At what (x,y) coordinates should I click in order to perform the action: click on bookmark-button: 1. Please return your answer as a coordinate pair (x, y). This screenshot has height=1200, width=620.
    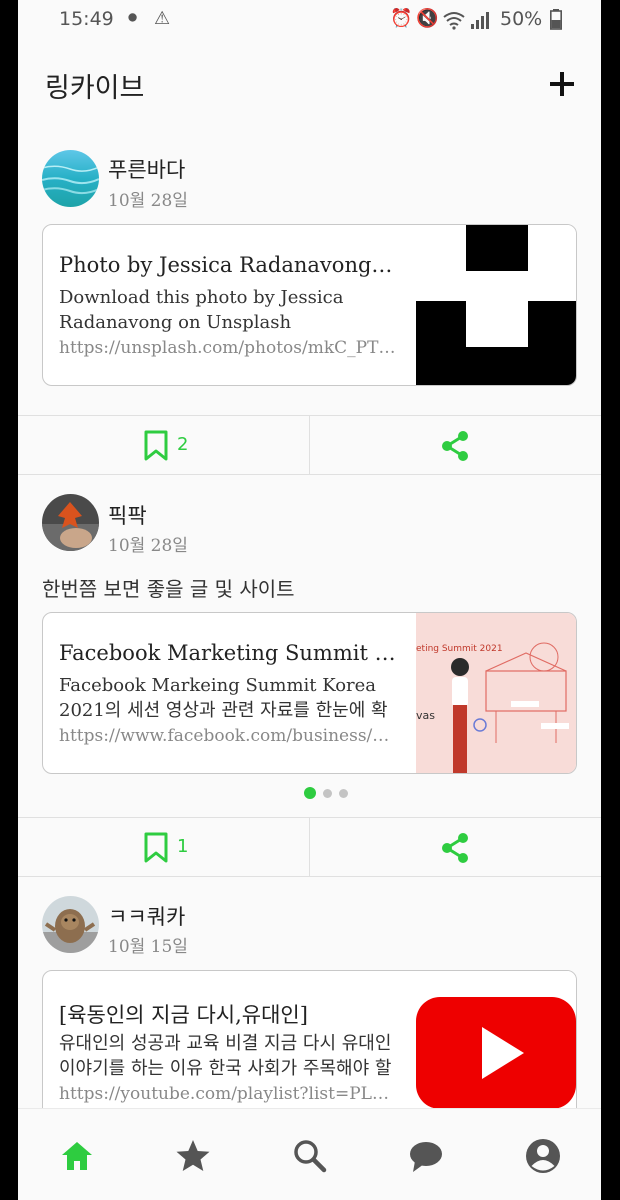
    Looking at the image, I should click on (178, 848).